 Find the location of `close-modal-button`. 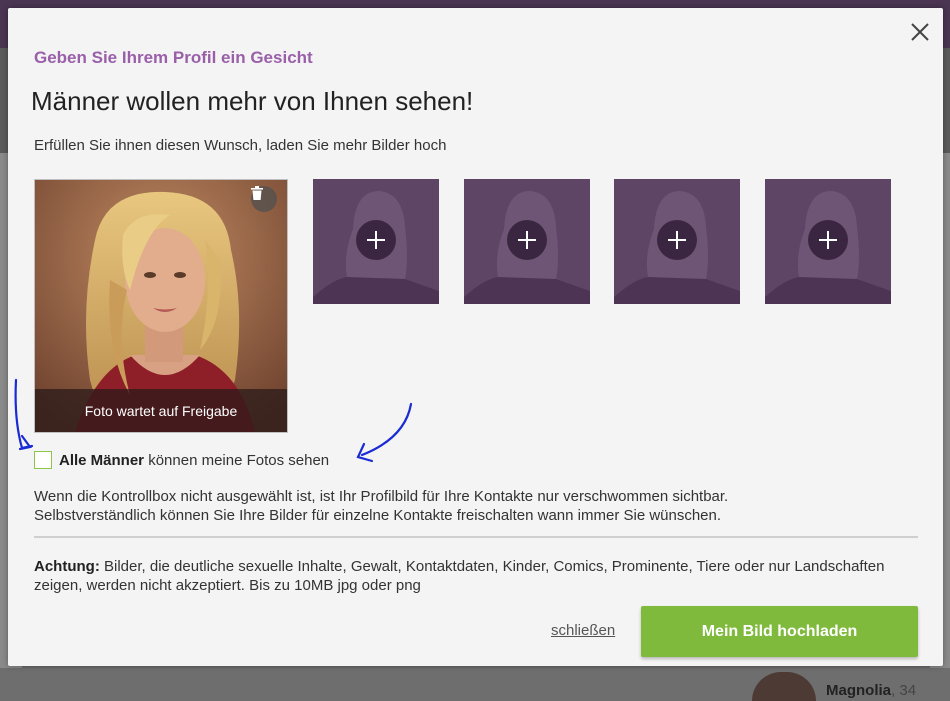

close-modal-button is located at coordinates (920, 32).